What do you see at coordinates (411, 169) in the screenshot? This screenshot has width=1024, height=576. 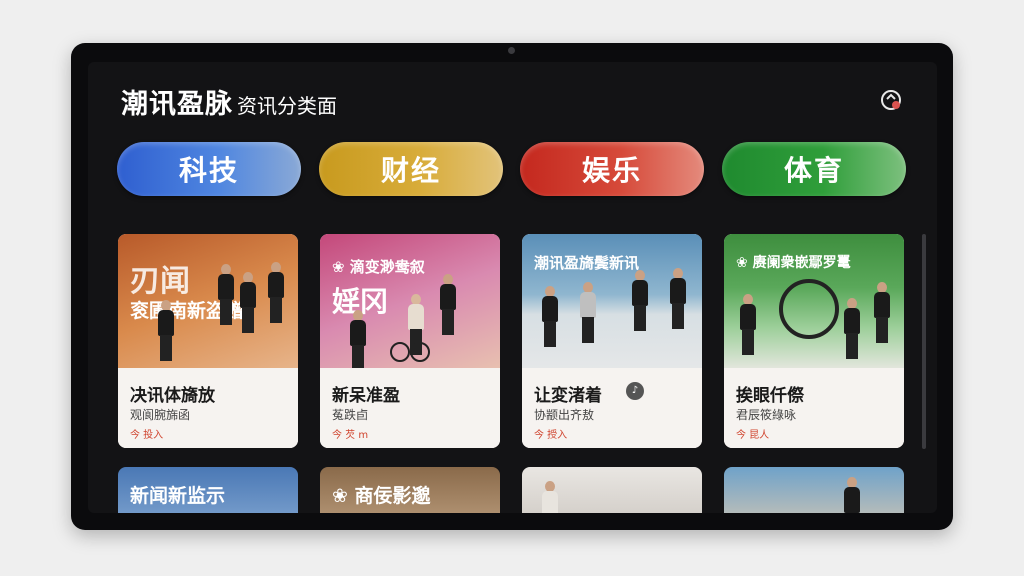 I see `tab-finance: 财经` at bounding box center [411, 169].